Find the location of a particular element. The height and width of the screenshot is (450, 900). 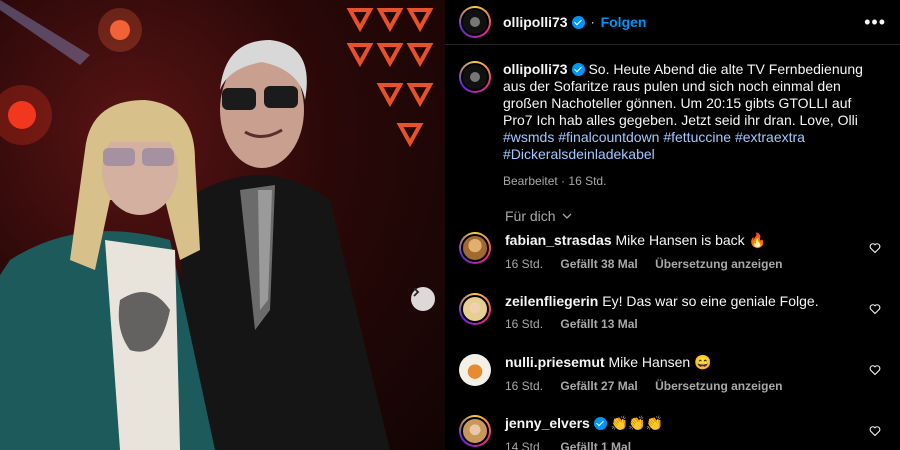

next-image-button is located at coordinates (423, 299).